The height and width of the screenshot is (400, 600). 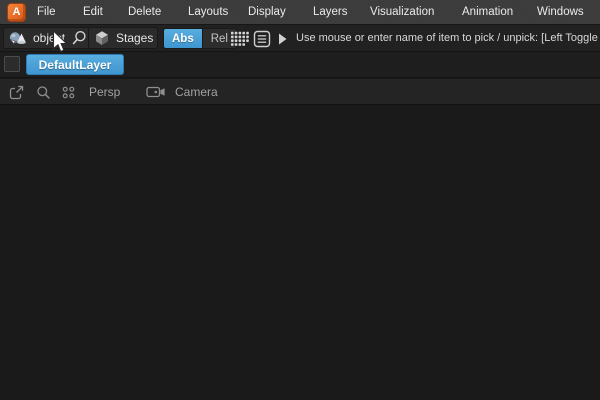 I want to click on menu-item-layouts: Layouts, so click(x=208, y=12).